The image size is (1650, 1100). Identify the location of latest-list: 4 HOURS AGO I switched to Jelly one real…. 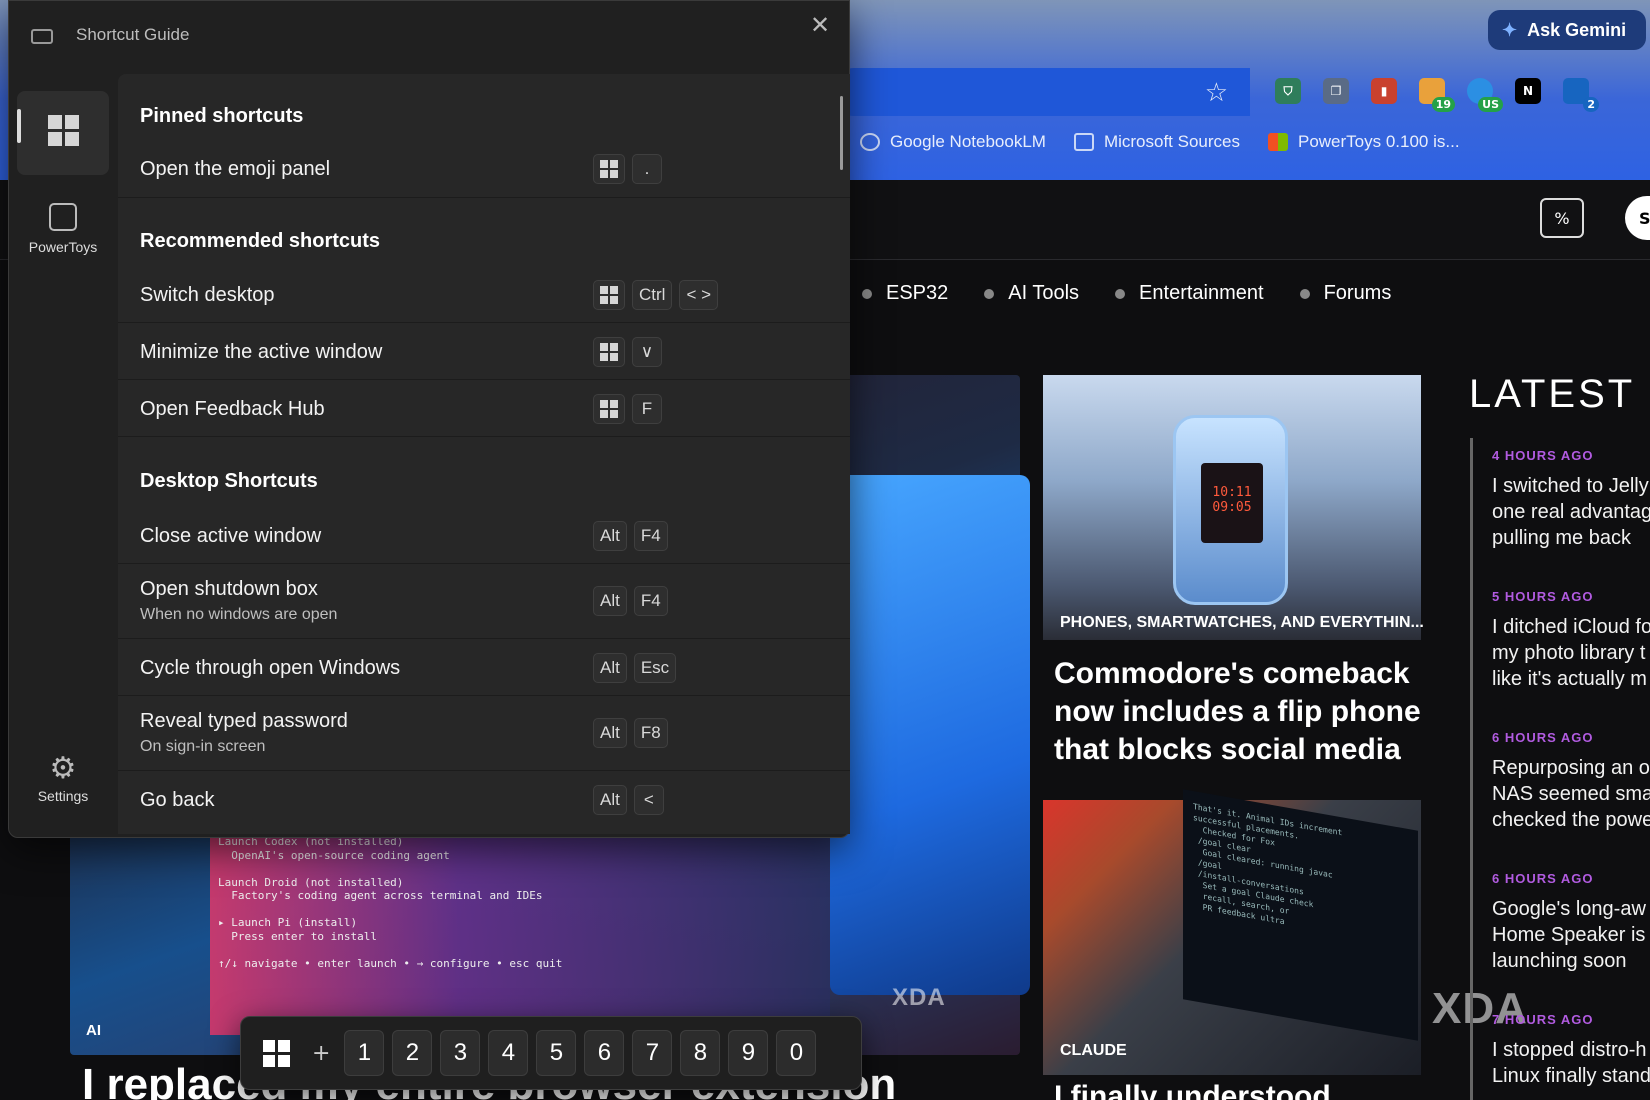
(1571, 774).